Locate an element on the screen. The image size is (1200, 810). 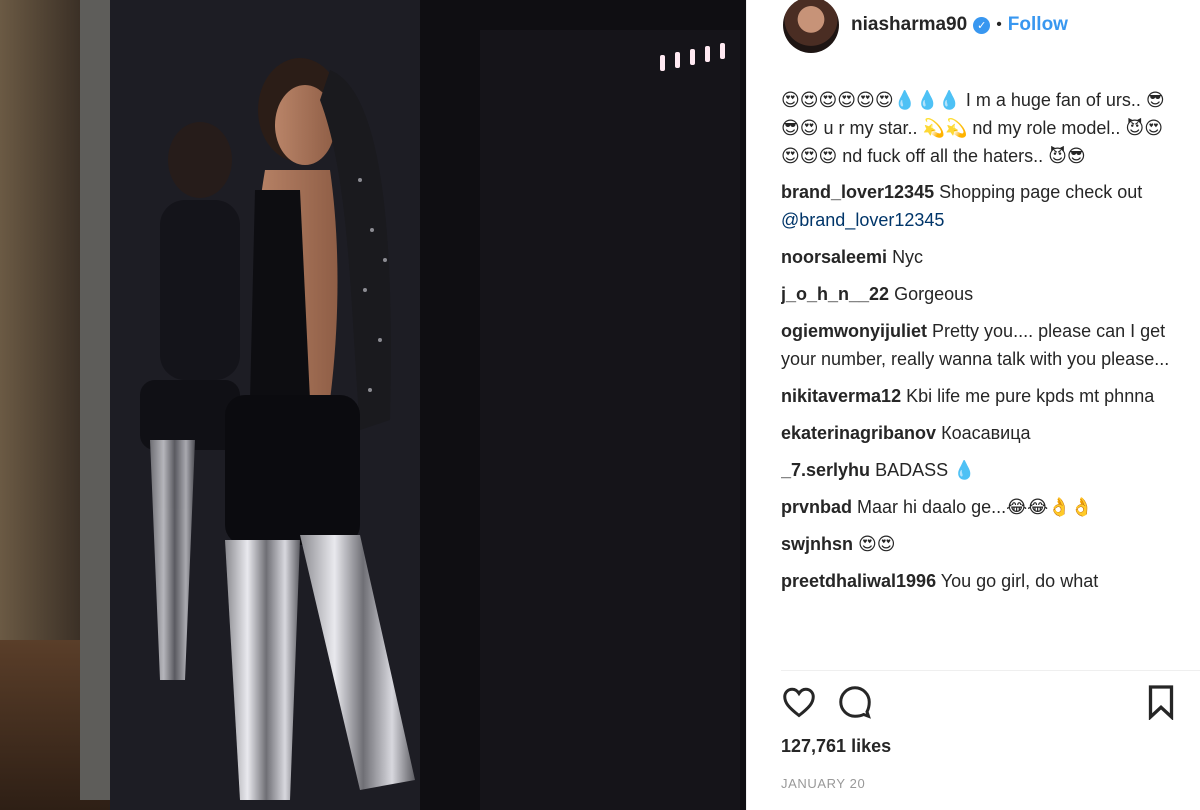
action-bar is located at coordinates (983, 706).